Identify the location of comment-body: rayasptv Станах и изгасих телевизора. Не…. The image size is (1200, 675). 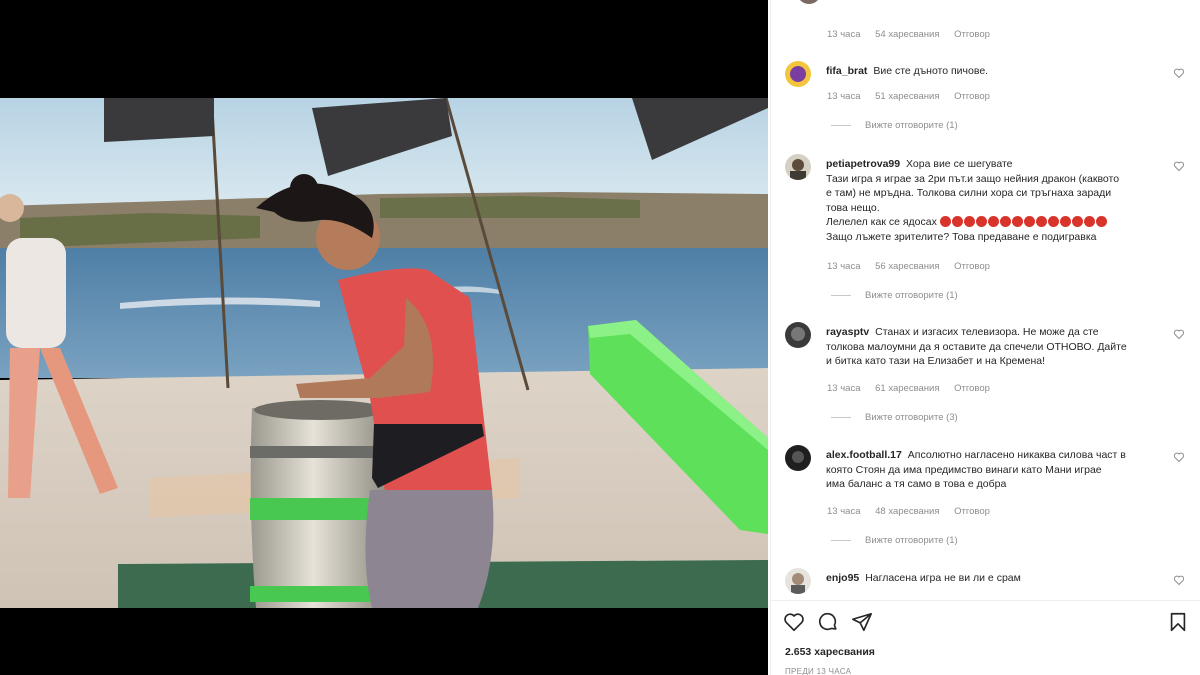
(996, 347).